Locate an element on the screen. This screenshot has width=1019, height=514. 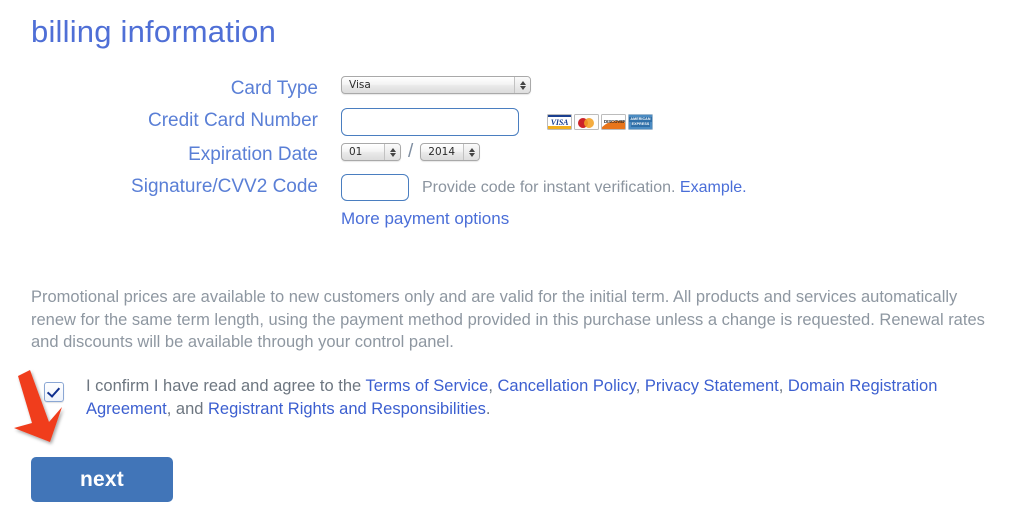
terms-period: . is located at coordinates (488, 408).